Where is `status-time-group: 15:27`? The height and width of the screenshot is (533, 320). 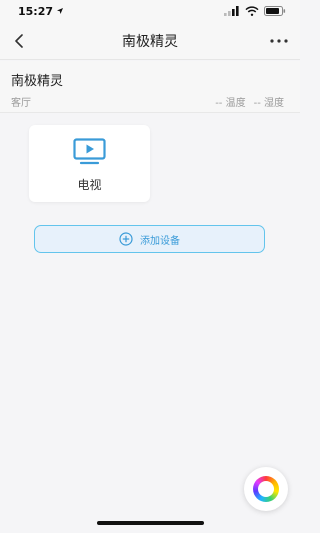
status-time-group: 15:27 is located at coordinates (41, 11).